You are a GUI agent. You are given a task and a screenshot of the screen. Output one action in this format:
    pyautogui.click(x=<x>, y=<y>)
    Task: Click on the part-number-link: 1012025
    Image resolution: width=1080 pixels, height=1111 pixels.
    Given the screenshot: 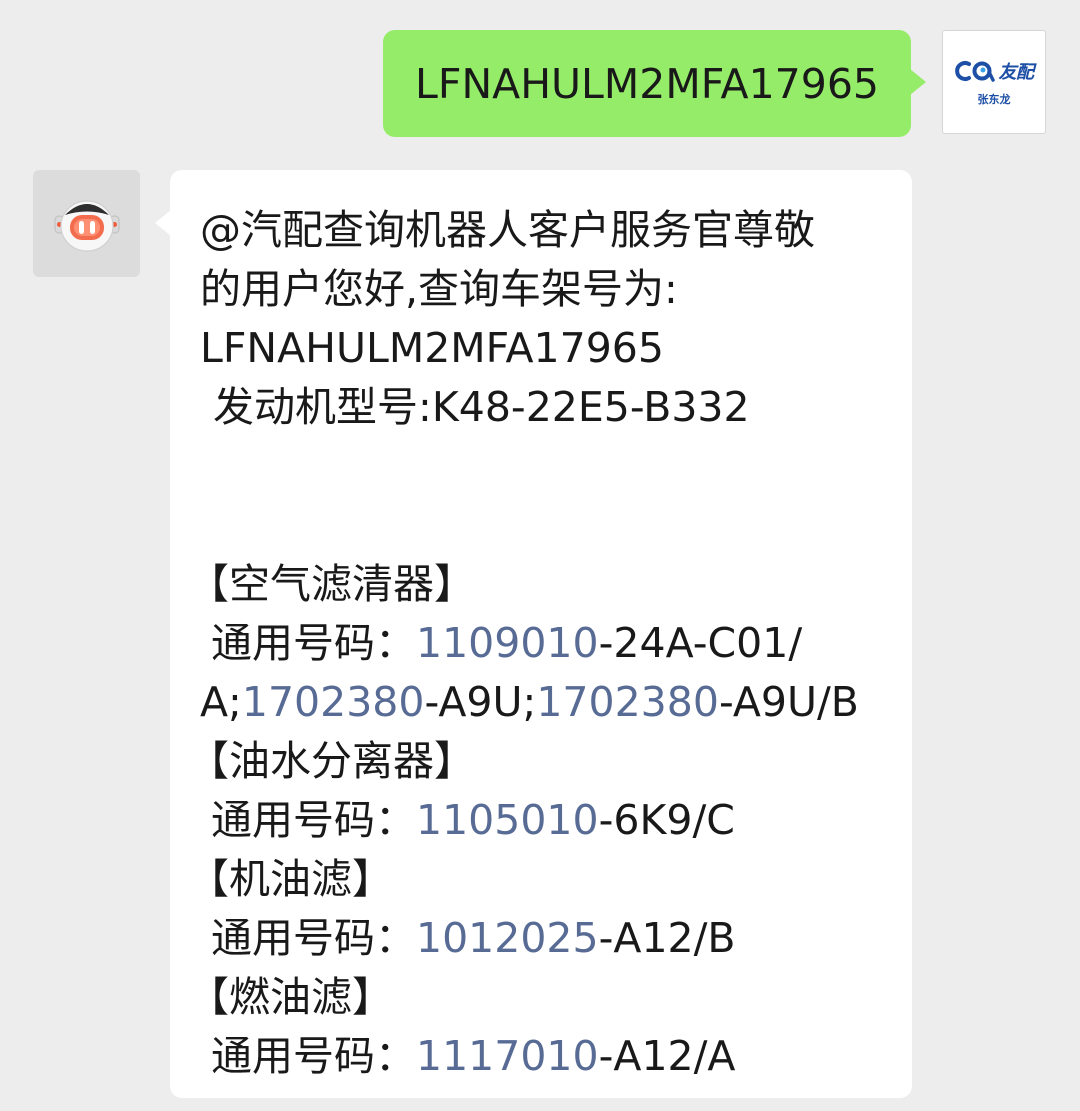 What is the action you would take?
    pyautogui.click(x=507, y=938)
    